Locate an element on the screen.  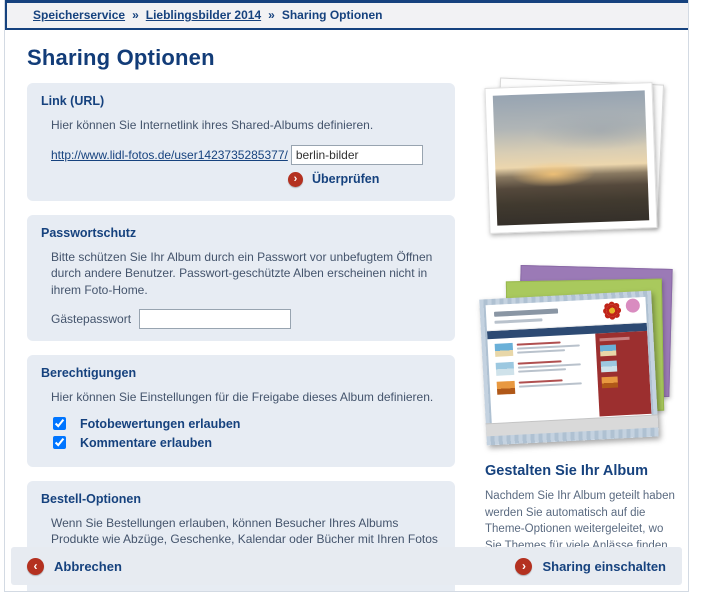
option-row-photo-ratings: Fotobewertungen erlauben is located at coordinates (247, 424).